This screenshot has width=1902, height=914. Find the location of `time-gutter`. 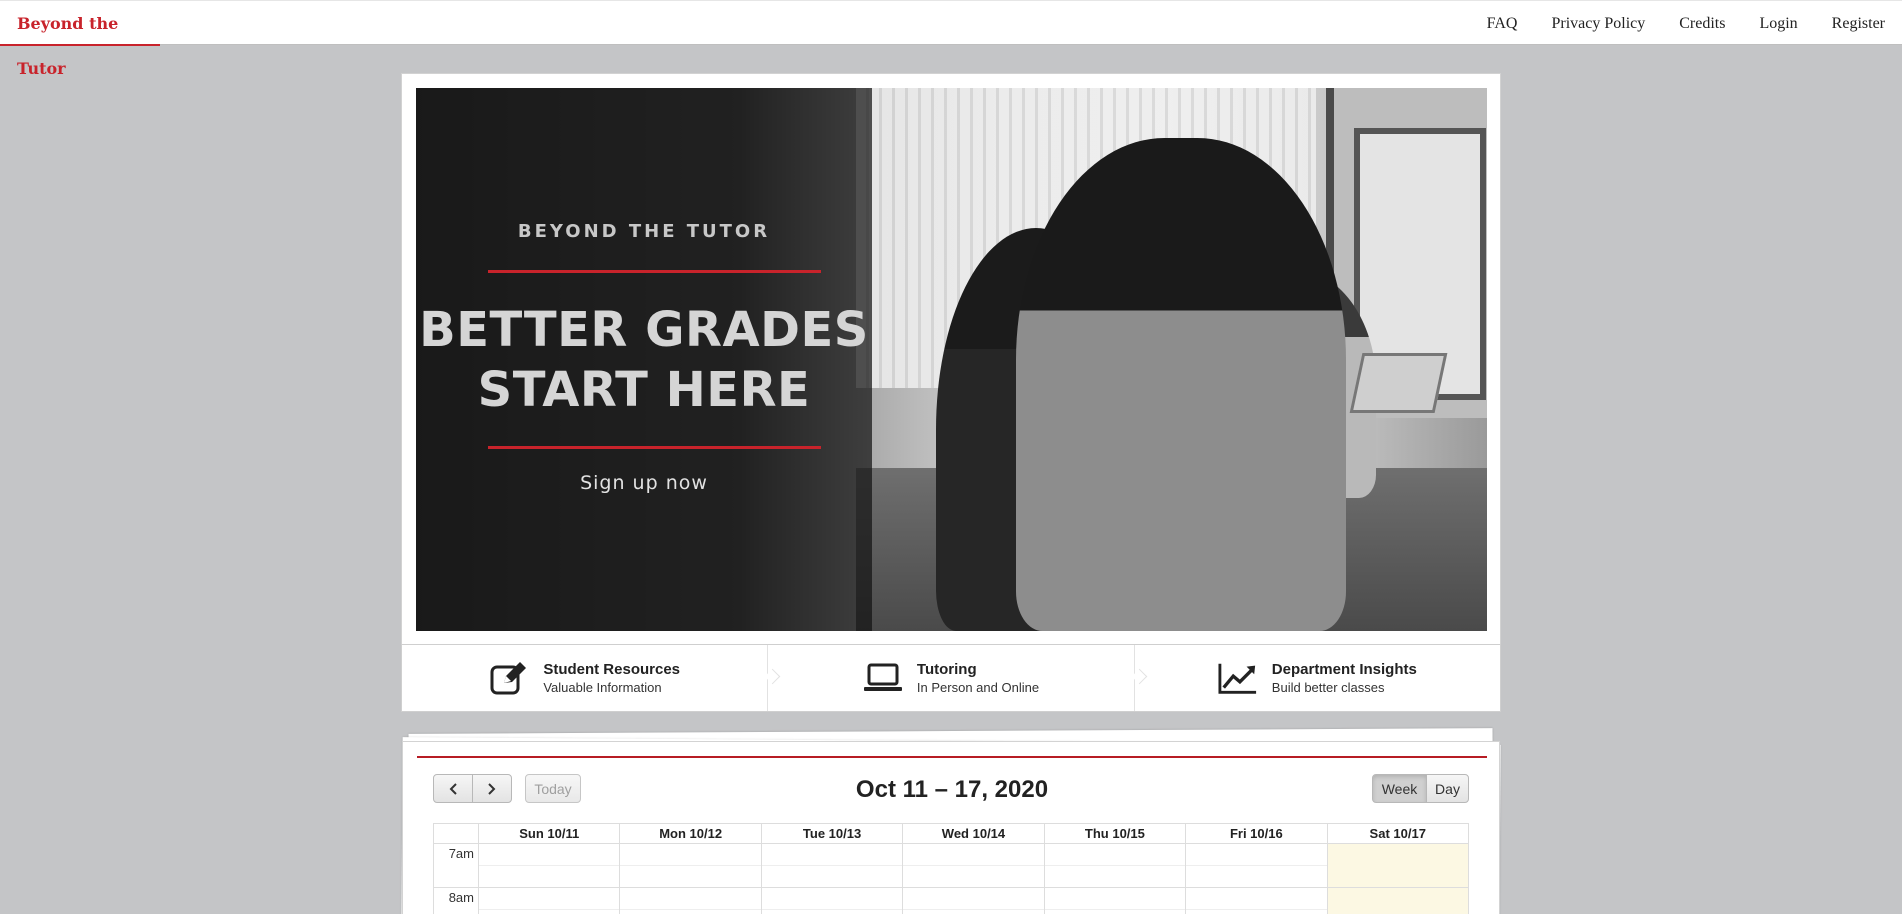

time-gutter is located at coordinates (456, 833).